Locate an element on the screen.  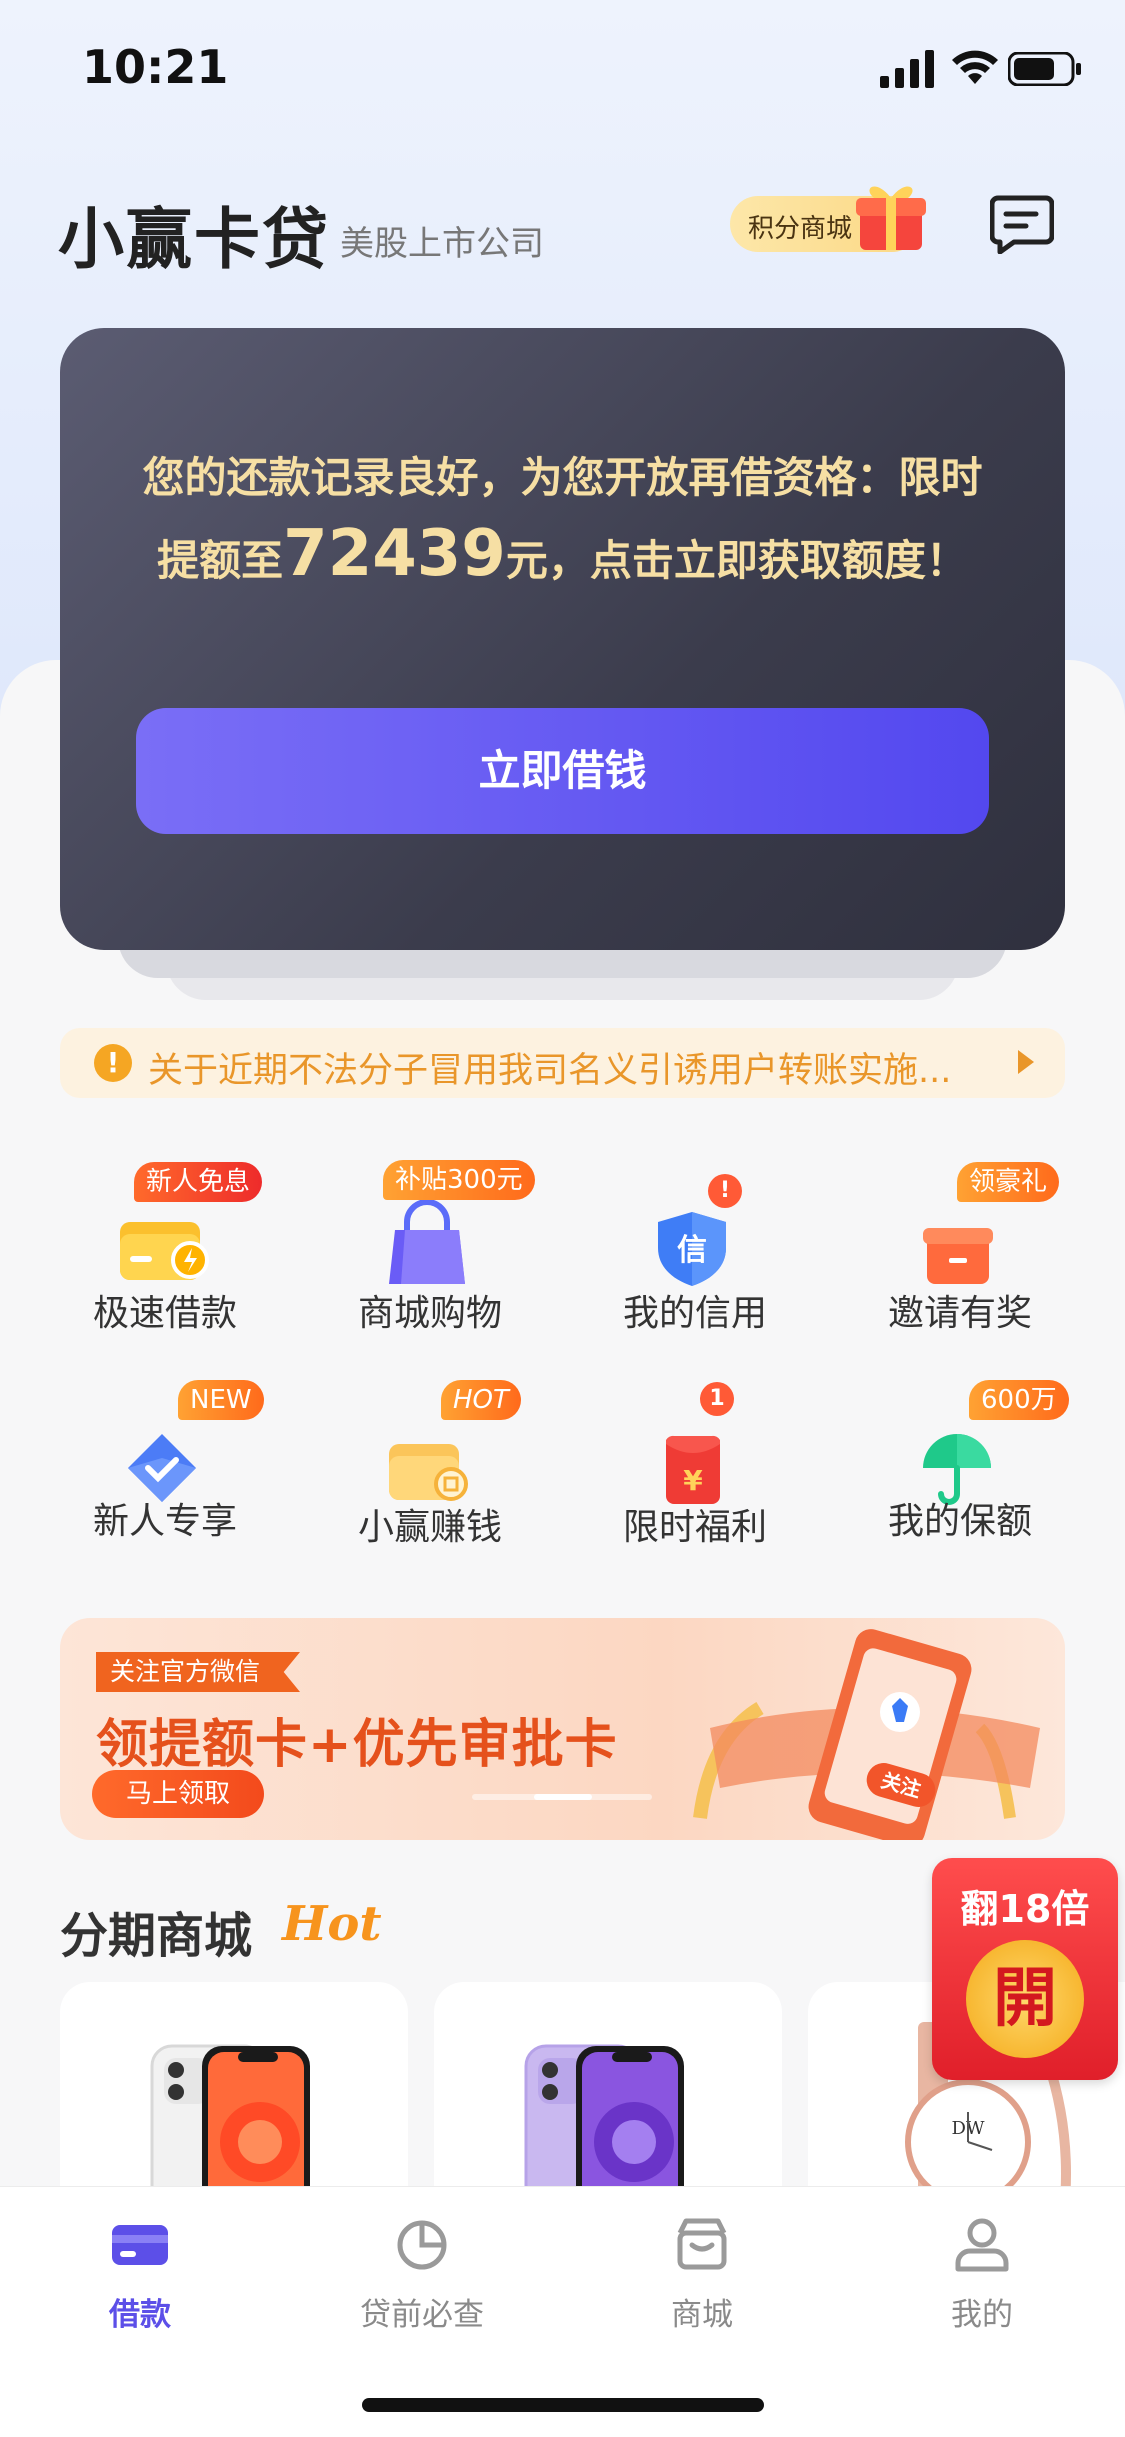
wifi-icon is located at coordinates (975, 67).